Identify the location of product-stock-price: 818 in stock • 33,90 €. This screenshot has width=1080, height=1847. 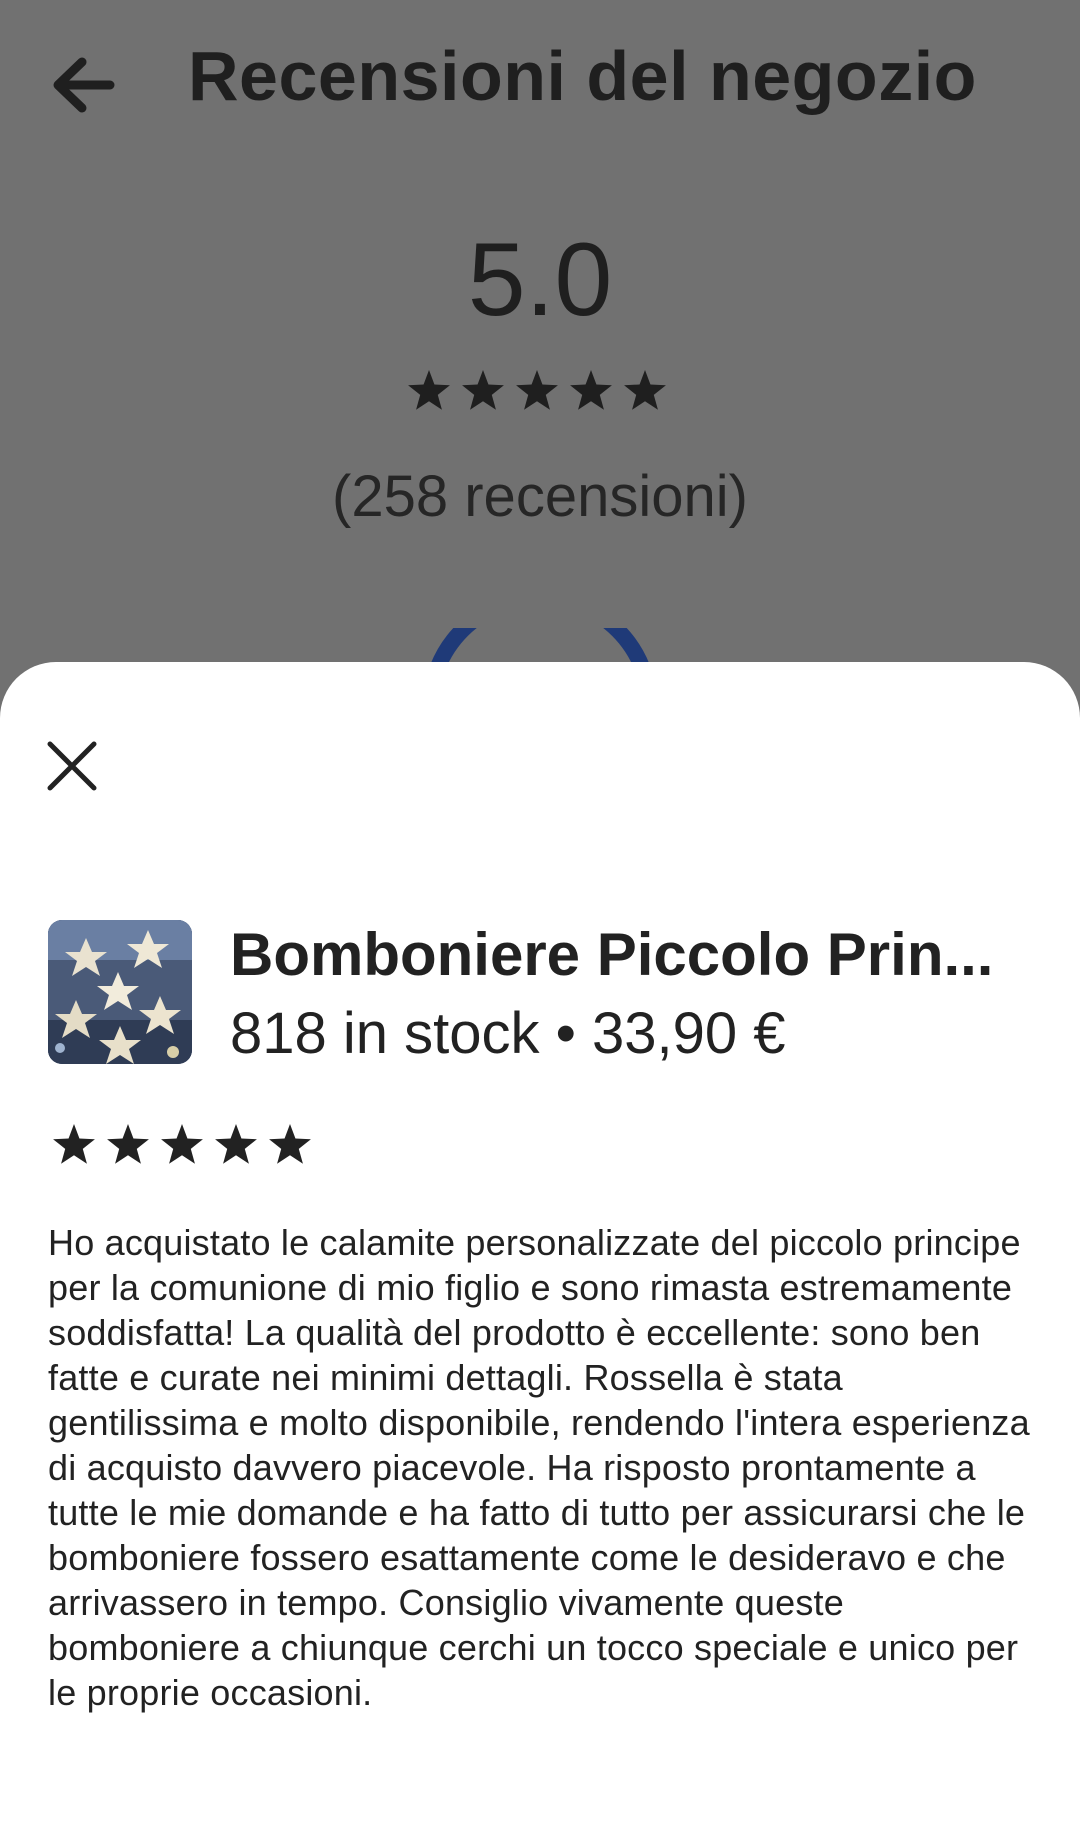
(508, 1033).